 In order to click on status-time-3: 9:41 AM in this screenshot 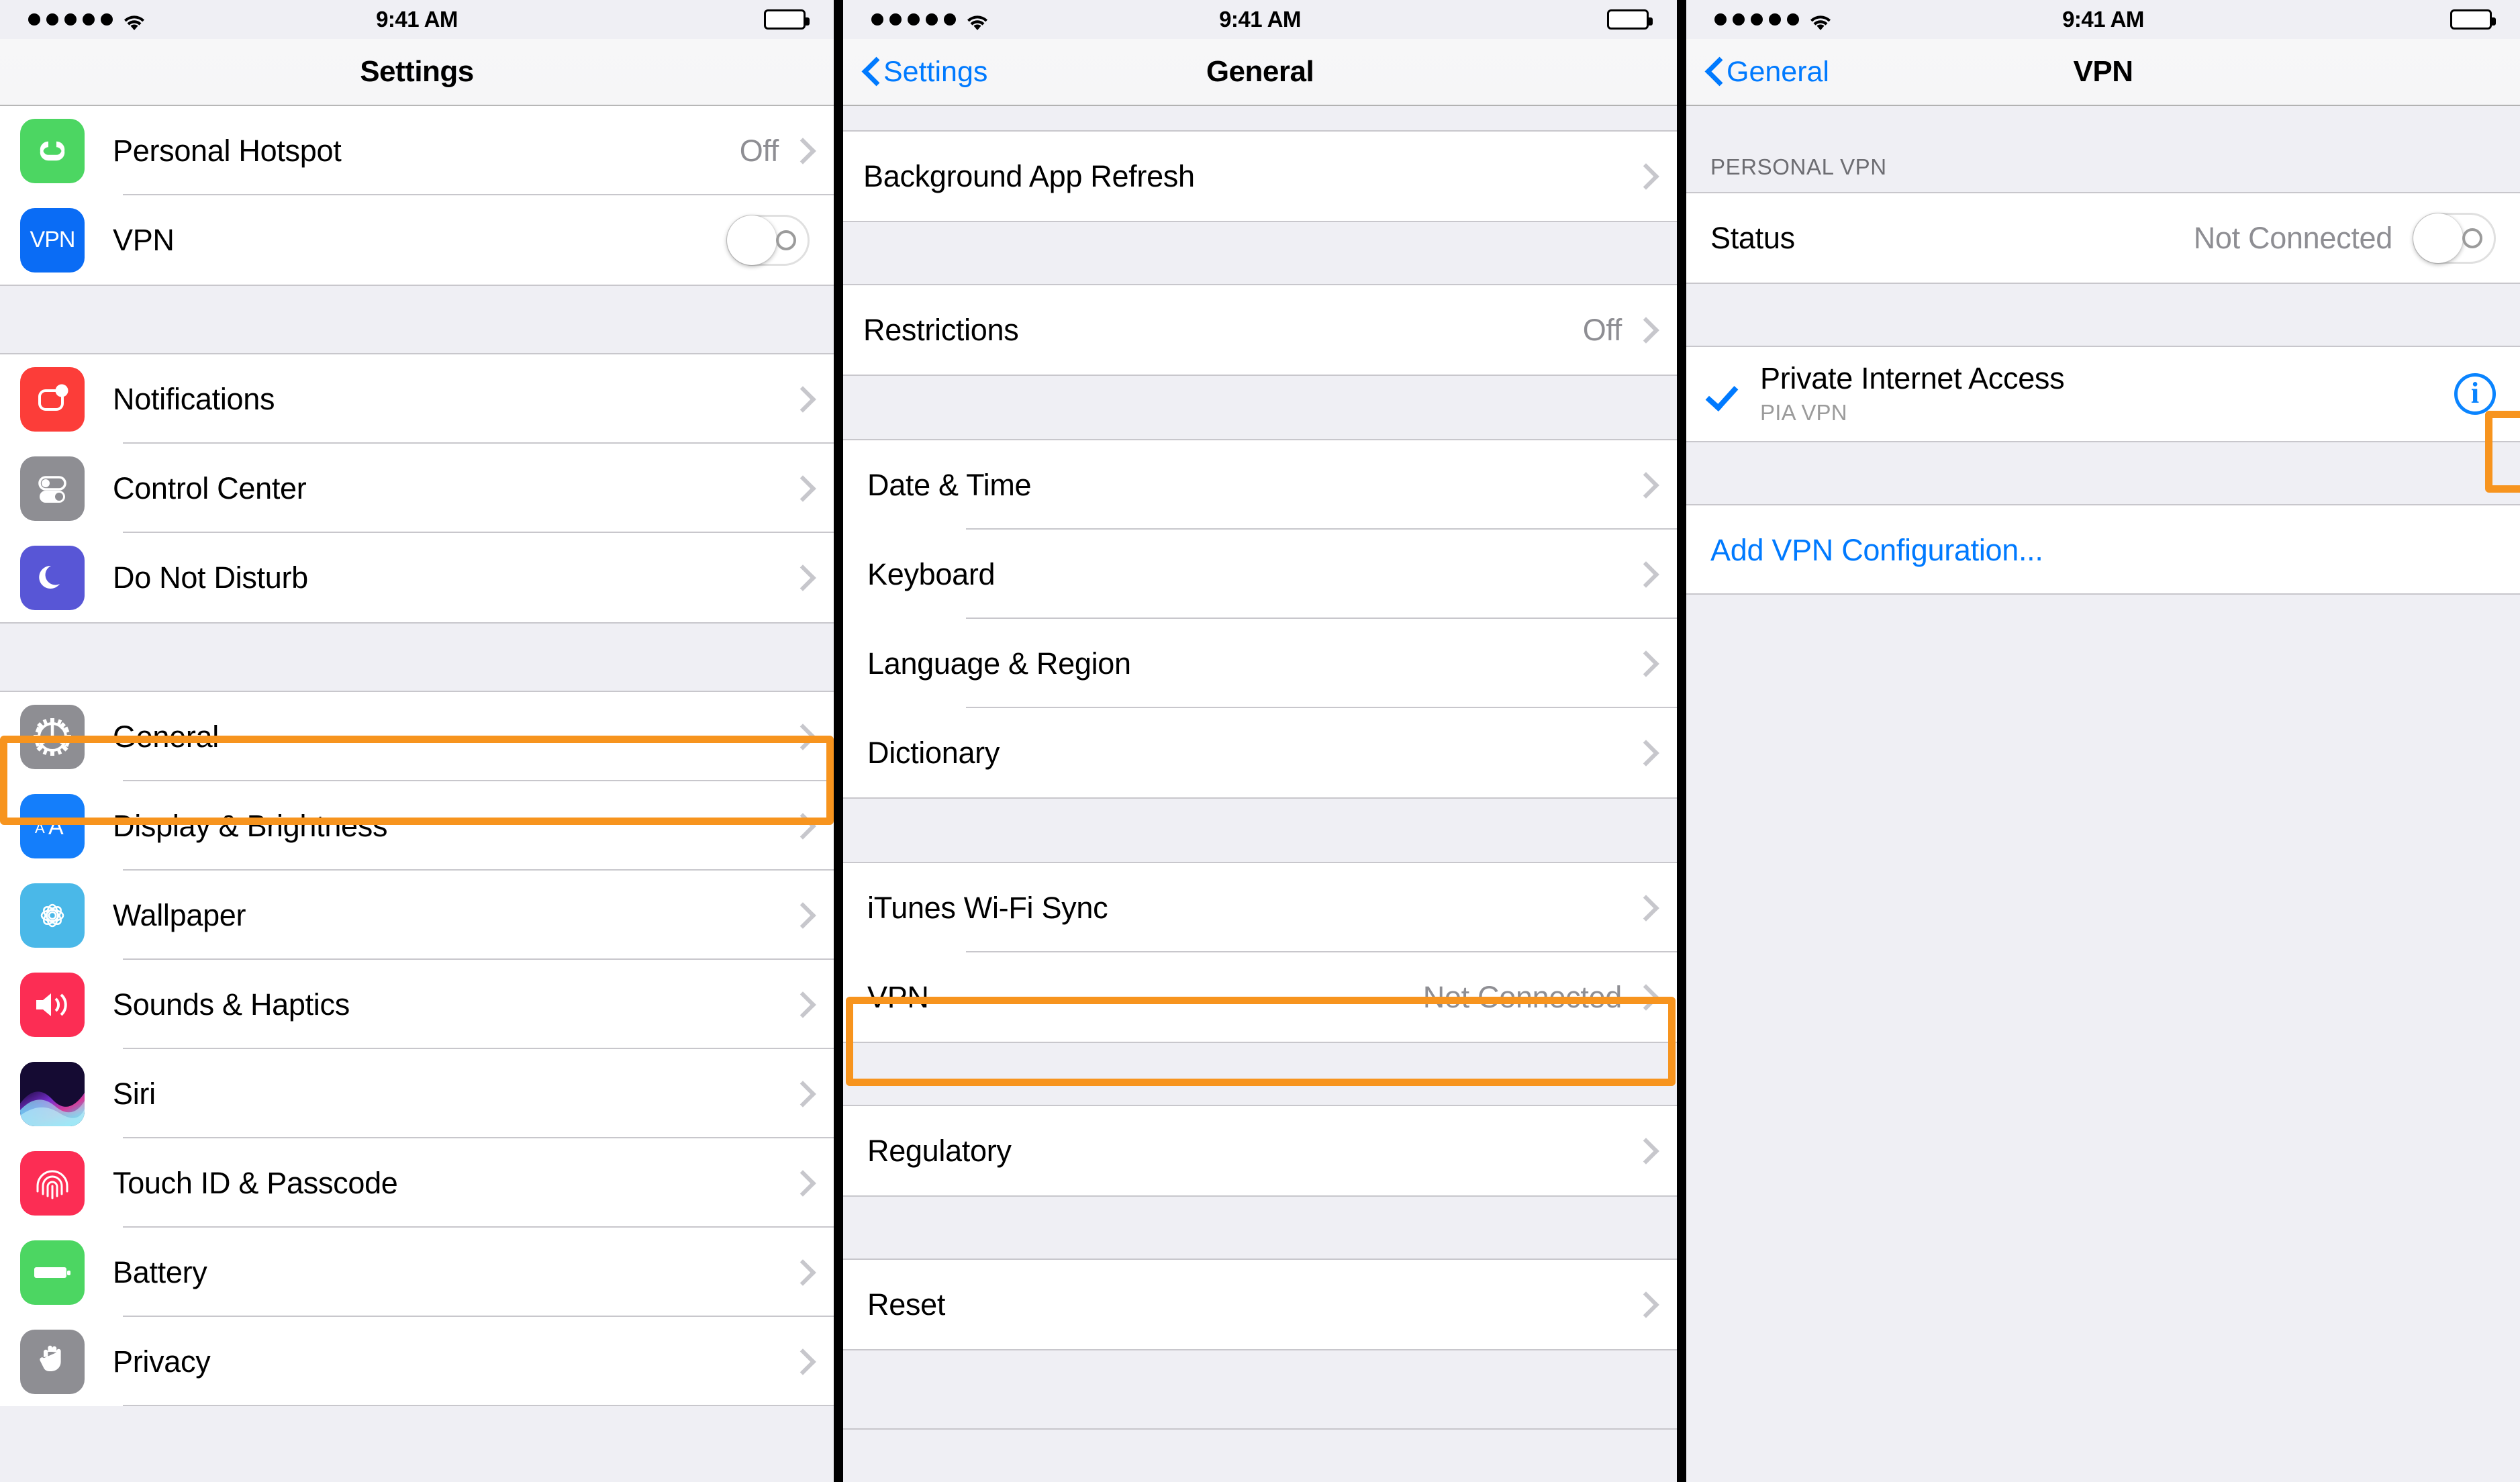, I will do `click(2103, 20)`.